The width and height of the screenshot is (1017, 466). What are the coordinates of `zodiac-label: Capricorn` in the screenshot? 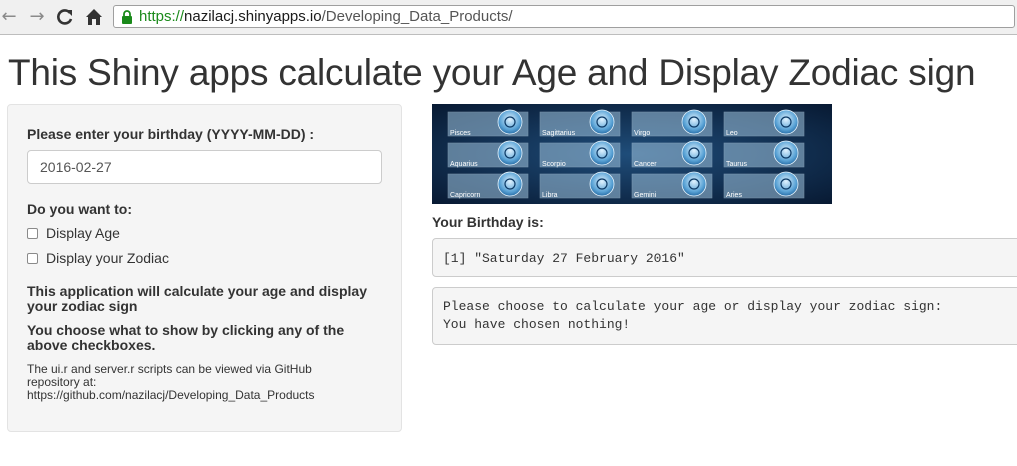 It's located at (465, 195).